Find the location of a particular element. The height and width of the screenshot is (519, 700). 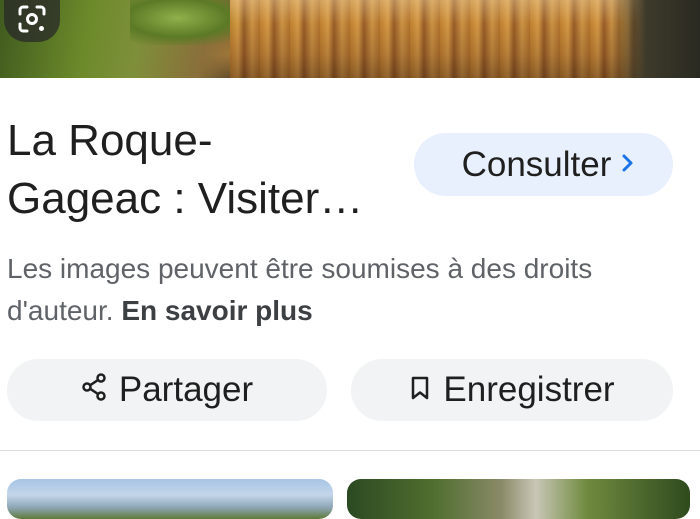

visit-button-label: Consulter is located at coordinates (536, 164).